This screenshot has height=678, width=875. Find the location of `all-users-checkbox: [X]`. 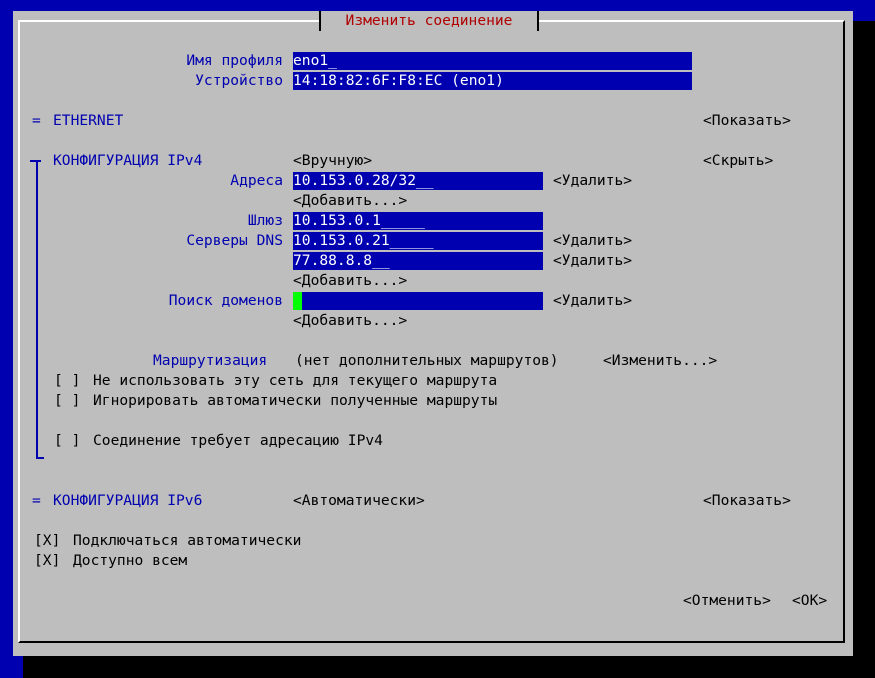

all-users-checkbox: [X] is located at coordinates (47, 561).